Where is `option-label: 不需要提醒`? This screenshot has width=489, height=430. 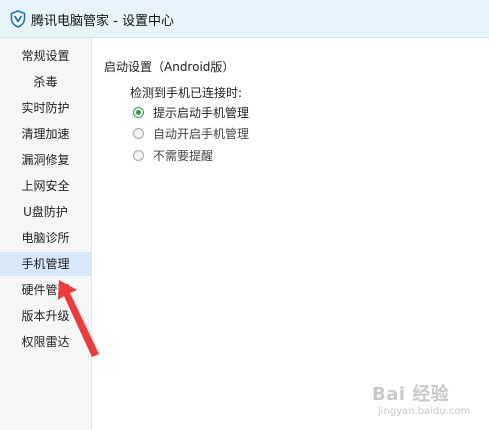
option-label: 不需要提醒 is located at coordinates (183, 155).